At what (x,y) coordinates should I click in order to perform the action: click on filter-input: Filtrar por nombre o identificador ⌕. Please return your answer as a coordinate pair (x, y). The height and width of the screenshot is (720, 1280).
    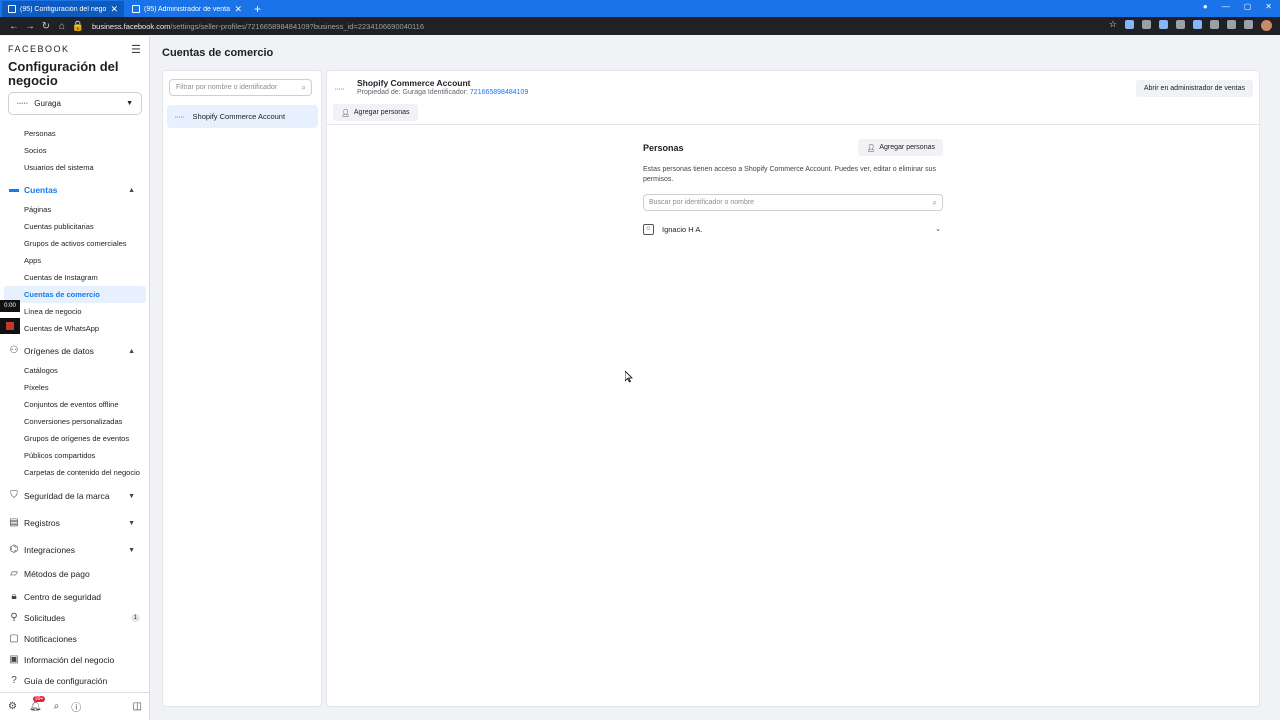
    Looking at the image, I should click on (240, 87).